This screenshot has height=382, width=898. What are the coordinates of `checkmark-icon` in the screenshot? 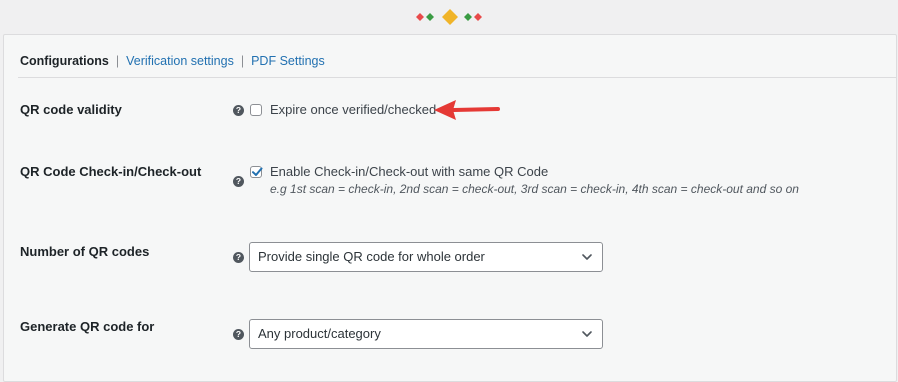 It's located at (257, 171).